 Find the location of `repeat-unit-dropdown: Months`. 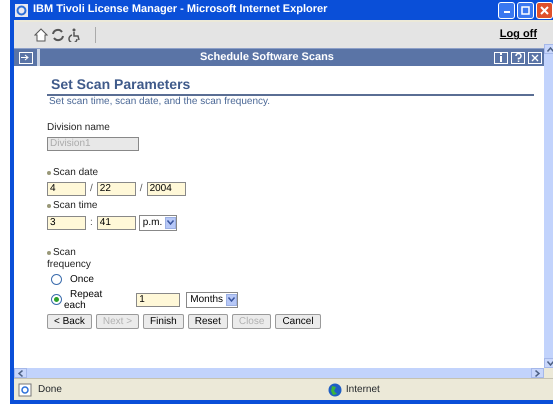

repeat-unit-dropdown: Months is located at coordinates (212, 300).